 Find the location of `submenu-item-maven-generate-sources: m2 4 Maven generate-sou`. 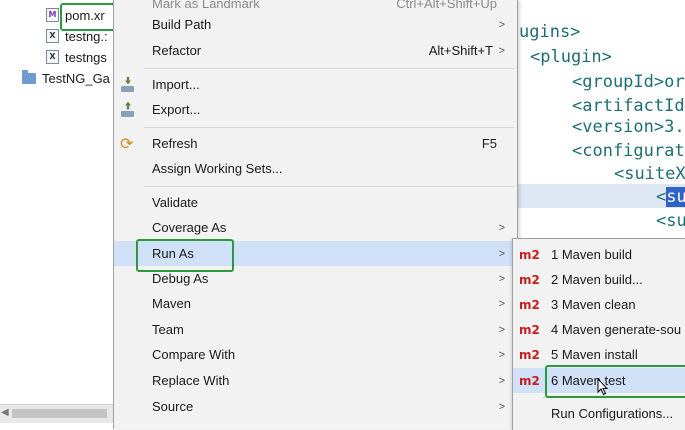

submenu-item-maven-generate-sources: m2 4 Maven generate-sou is located at coordinates (599, 329).